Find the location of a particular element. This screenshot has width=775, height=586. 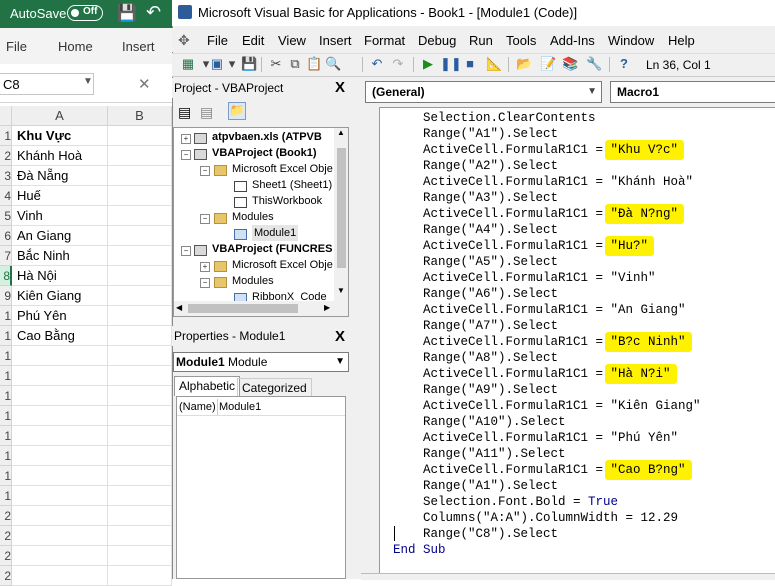

cell-a15 is located at coordinates (60, 416).